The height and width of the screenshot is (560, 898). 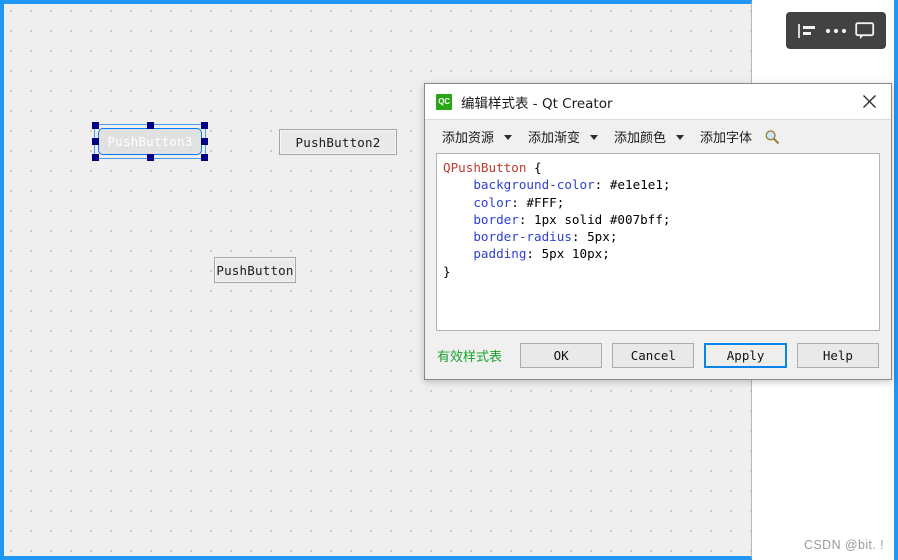 What do you see at coordinates (444, 101) in the screenshot?
I see `qt-creator-icon: QC` at bounding box center [444, 101].